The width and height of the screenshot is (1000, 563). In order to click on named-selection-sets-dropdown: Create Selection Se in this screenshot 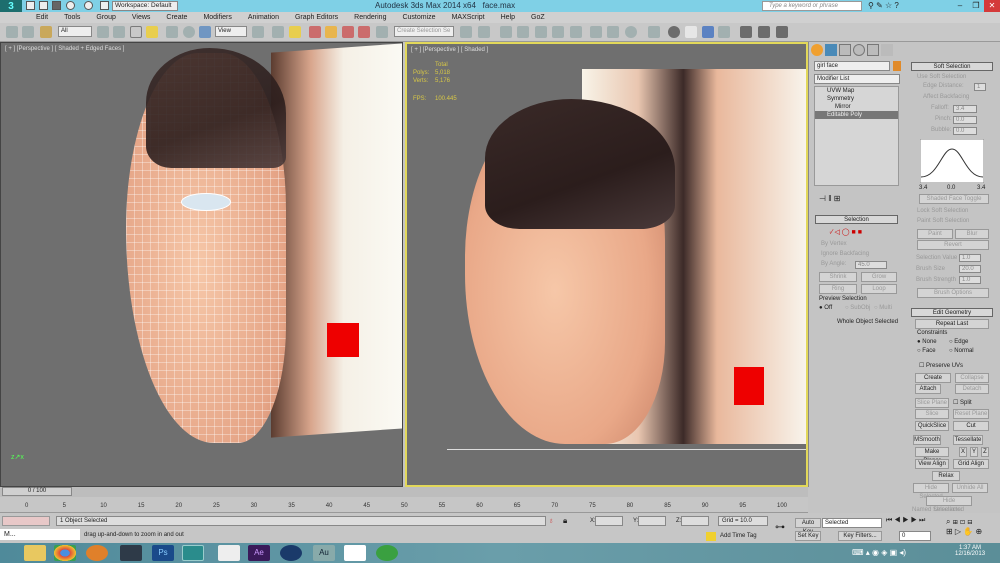, I will do `click(424, 31)`.